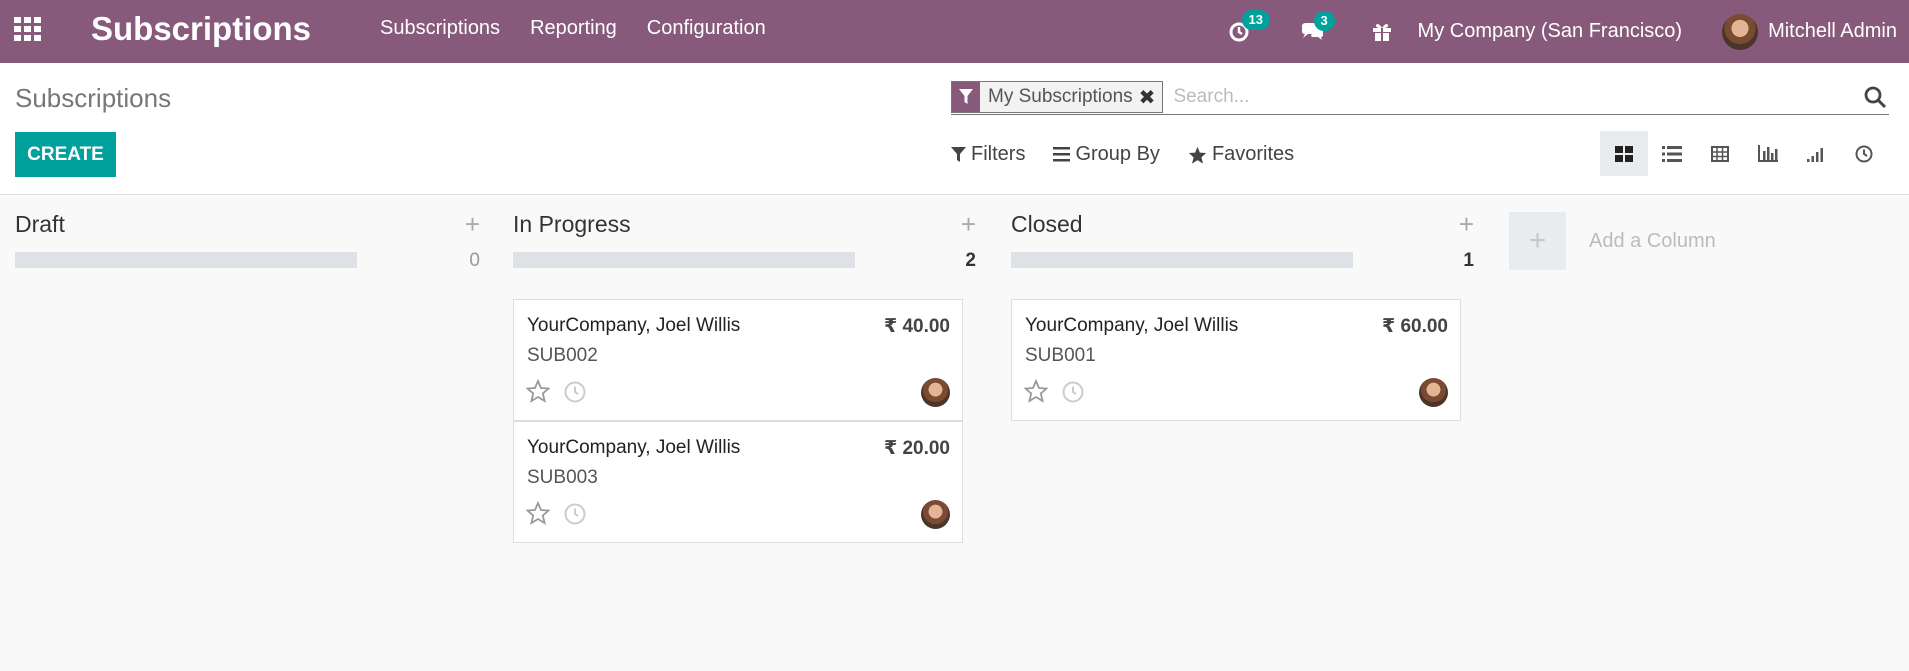 Image resolution: width=1909 pixels, height=671 pixels. I want to click on view-pivot, so click(1720, 153).